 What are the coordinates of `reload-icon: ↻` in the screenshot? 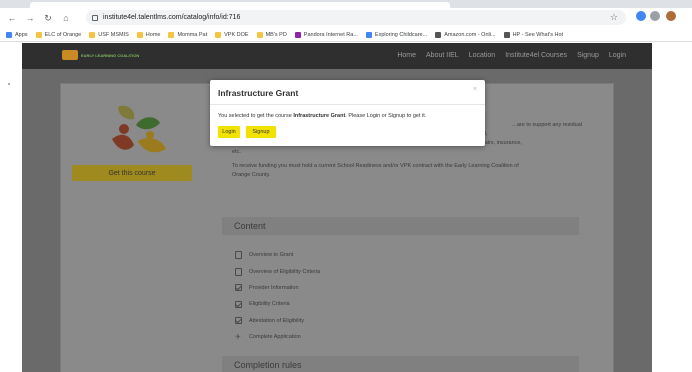 It's located at (48, 18).